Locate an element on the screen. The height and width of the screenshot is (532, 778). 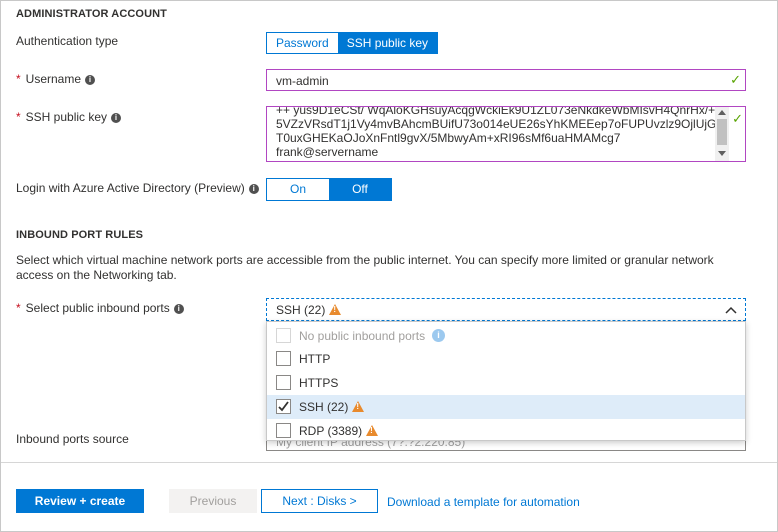
port-option-label: RDP (3389) is located at coordinates (339, 431).